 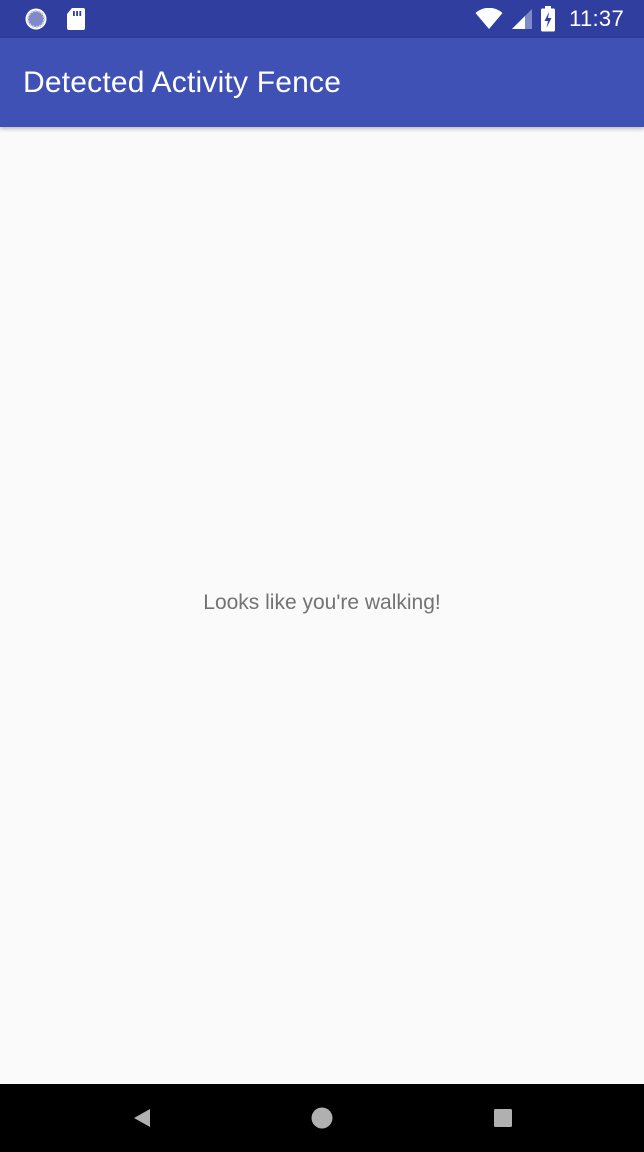 I want to click on recents-button, so click(x=503, y=1118).